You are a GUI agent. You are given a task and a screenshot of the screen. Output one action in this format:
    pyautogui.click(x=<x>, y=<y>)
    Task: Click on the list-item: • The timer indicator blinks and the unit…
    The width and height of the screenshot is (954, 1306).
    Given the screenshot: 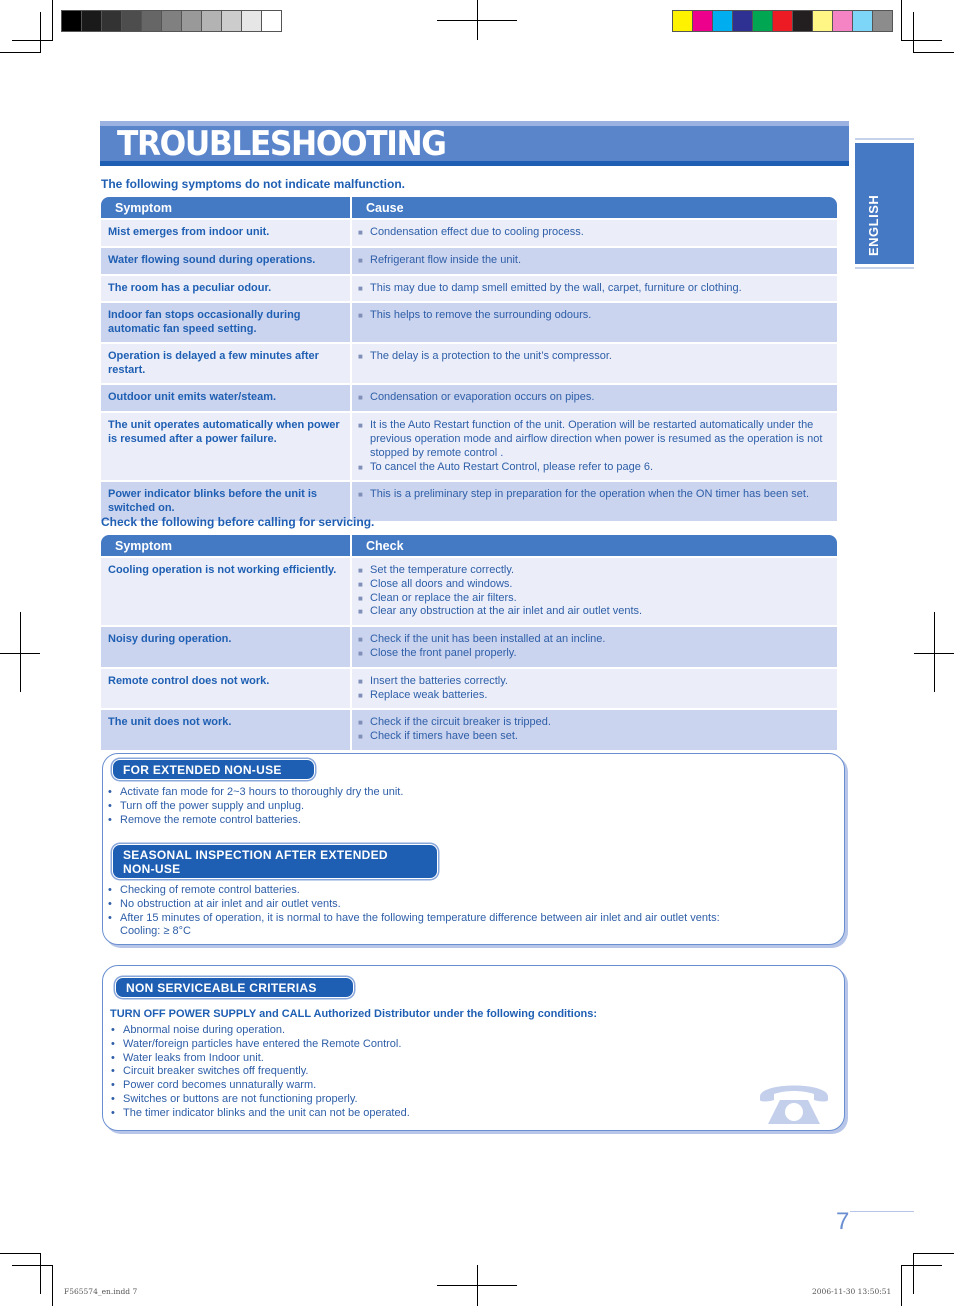 What is the action you would take?
    pyautogui.click(x=260, y=1114)
    